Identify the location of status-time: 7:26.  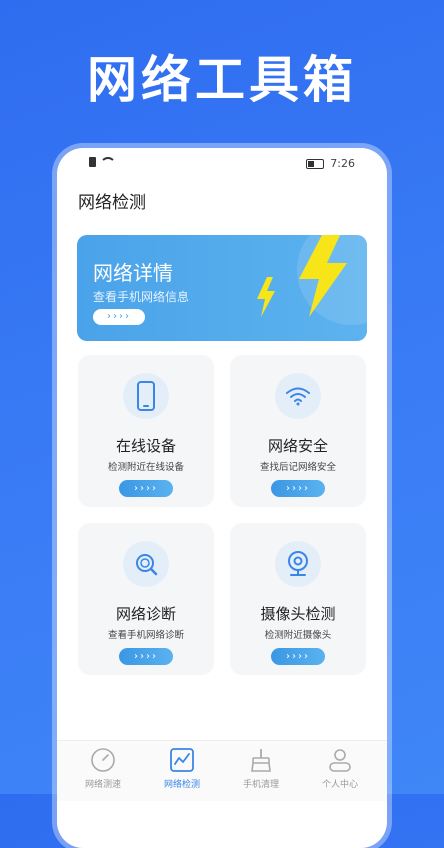
(342, 163).